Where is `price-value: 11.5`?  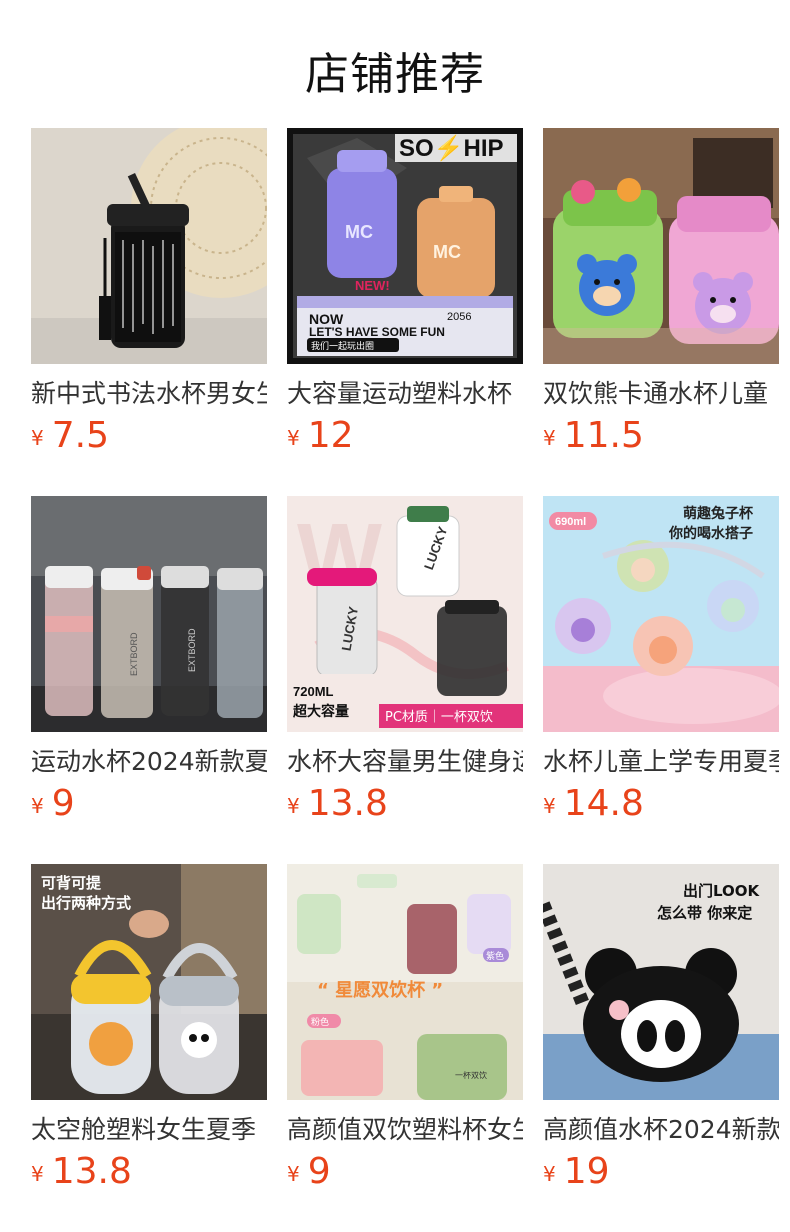
price-value: 11.5 is located at coordinates (603, 435).